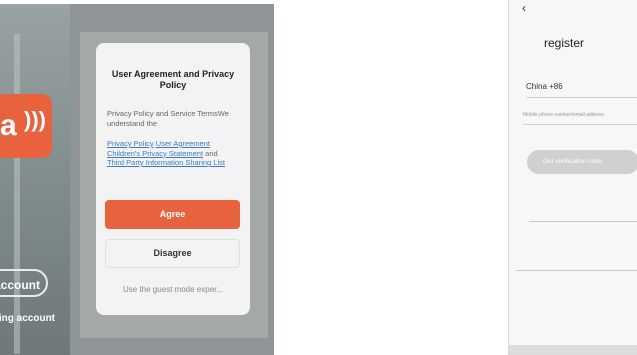 The width and height of the screenshot is (637, 355). I want to click on and-text: and, so click(211, 153).